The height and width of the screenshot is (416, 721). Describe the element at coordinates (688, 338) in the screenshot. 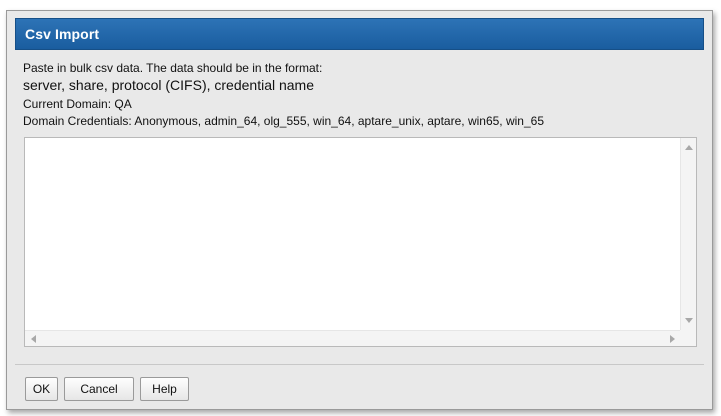

I see `scrollbar-corner` at that location.